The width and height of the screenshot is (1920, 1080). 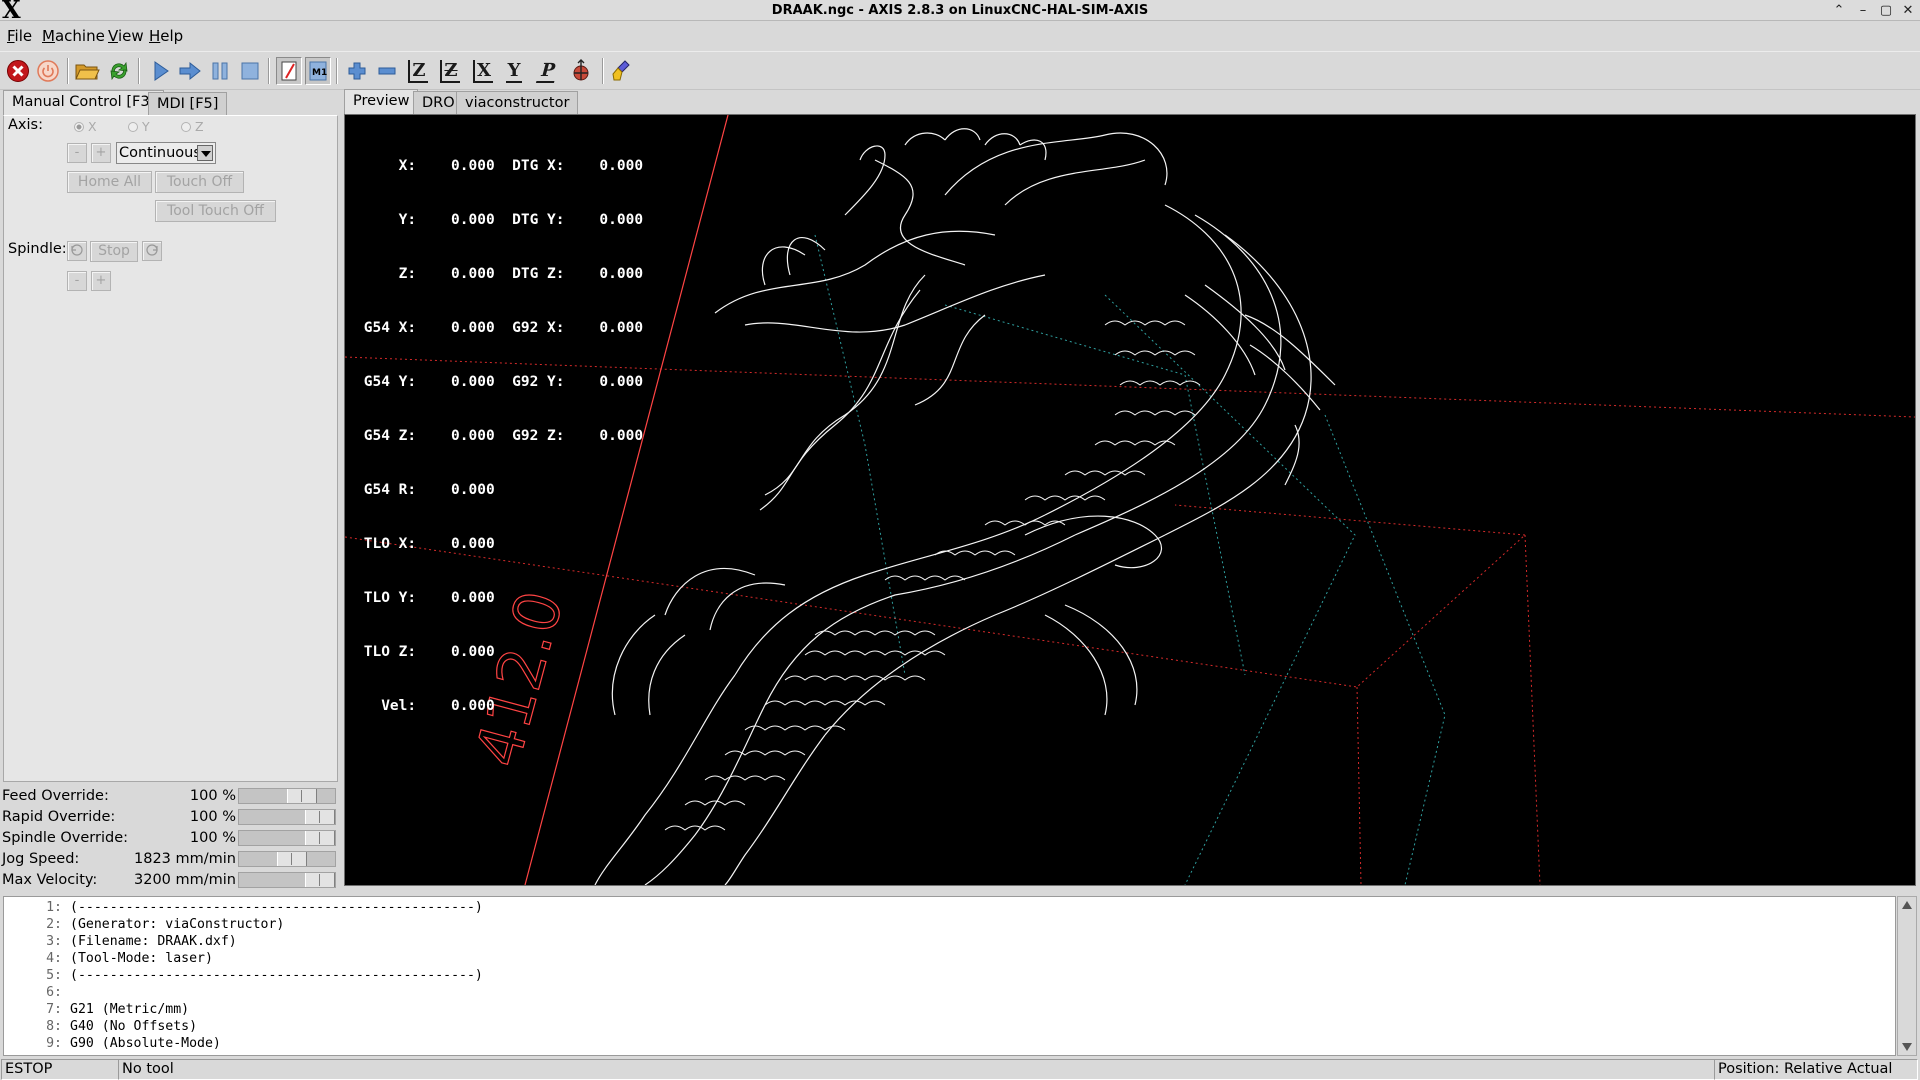 What do you see at coordinates (1907, 976) in the screenshot?
I see `gcode-scrollbar` at bounding box center [1907, 976].